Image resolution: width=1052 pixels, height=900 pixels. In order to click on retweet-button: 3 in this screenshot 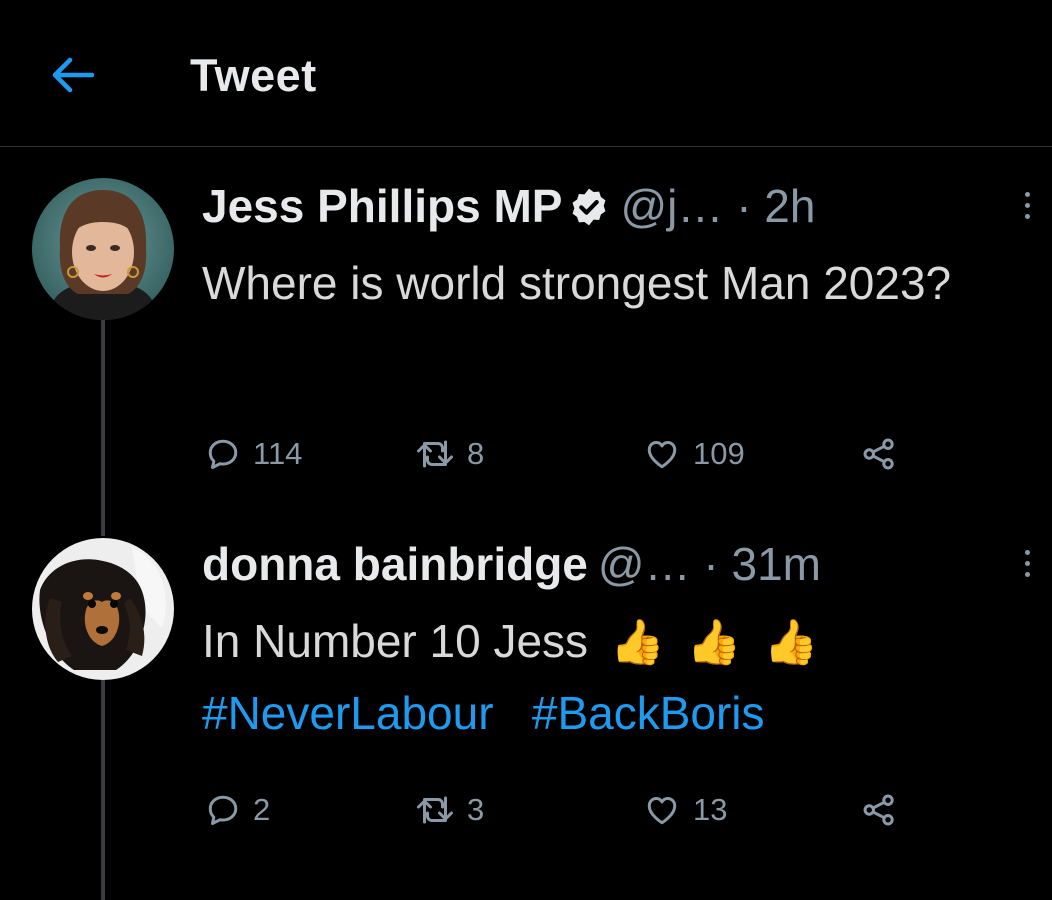, I will do `click(449, 810)`.